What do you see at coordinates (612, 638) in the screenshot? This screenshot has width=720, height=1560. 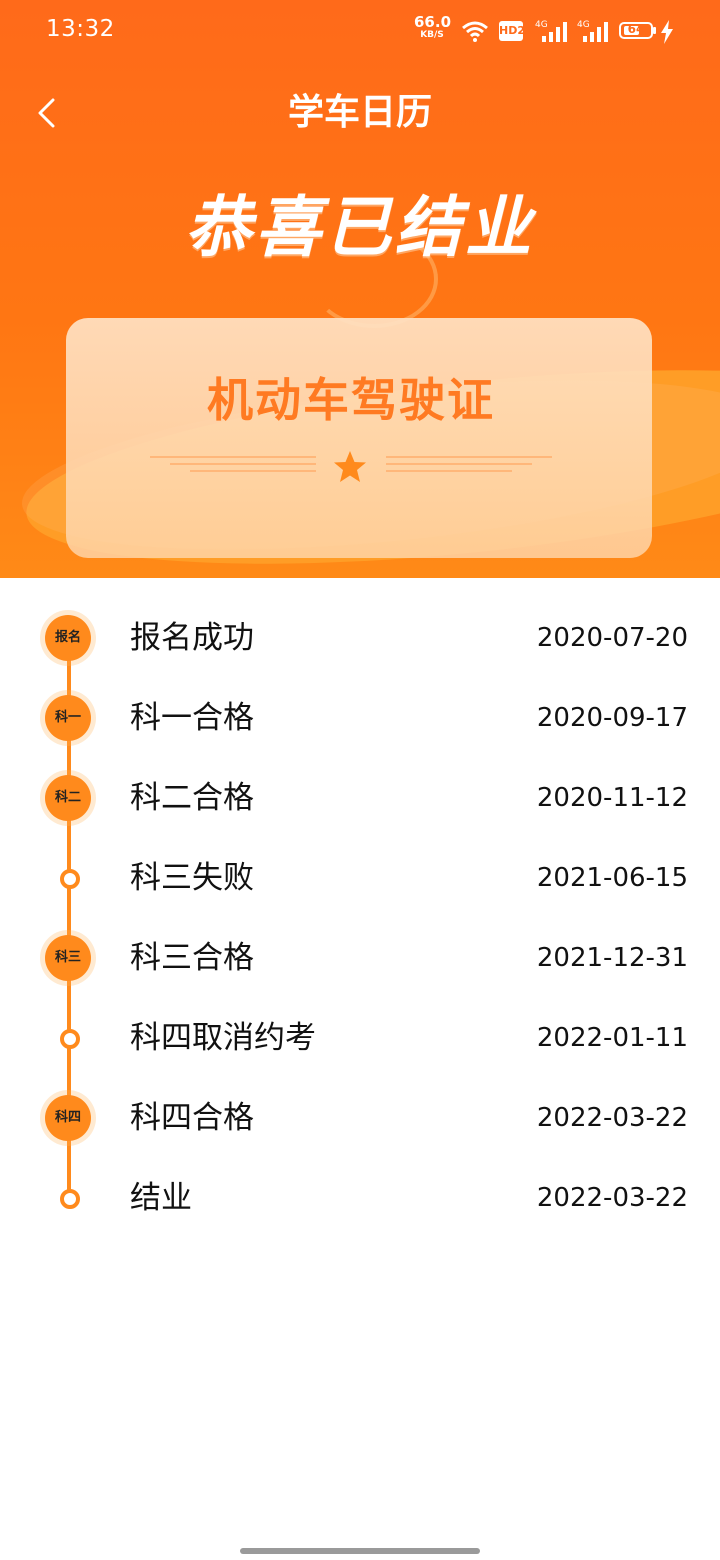 I see `step-date: 2020-07-20` at bounding box center [612, 638].